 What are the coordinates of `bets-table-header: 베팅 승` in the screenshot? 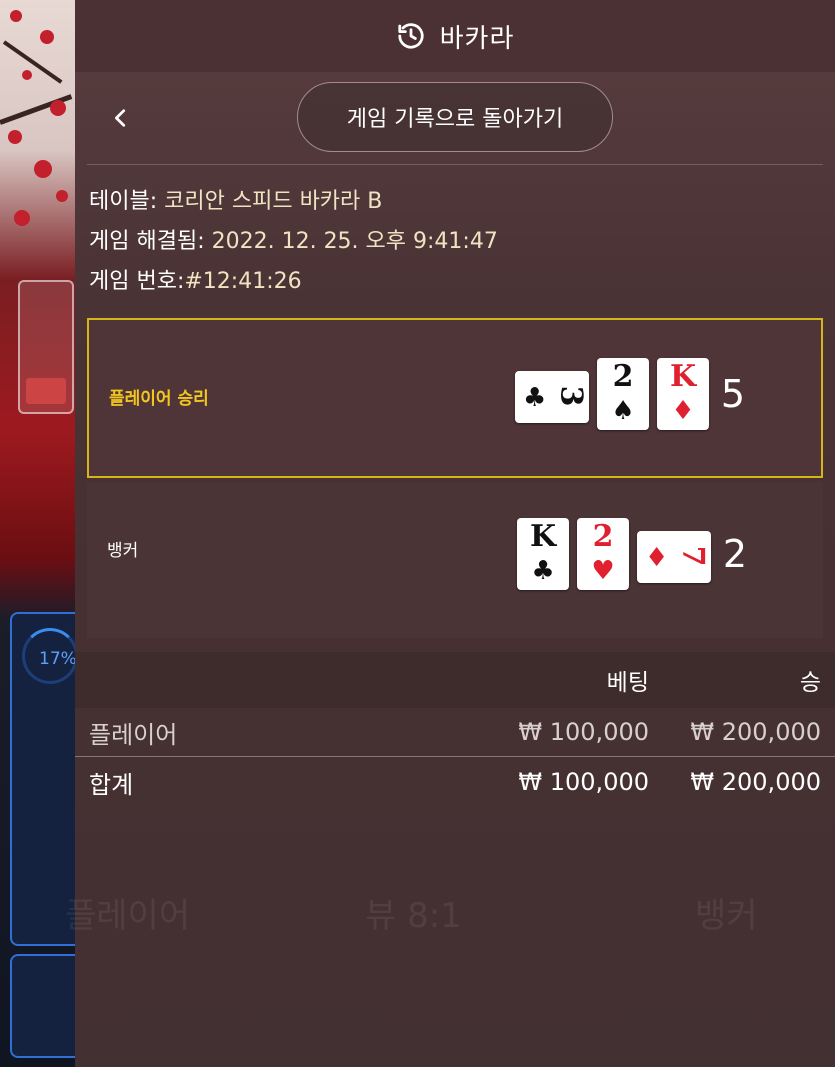 It's located at (455, 680).